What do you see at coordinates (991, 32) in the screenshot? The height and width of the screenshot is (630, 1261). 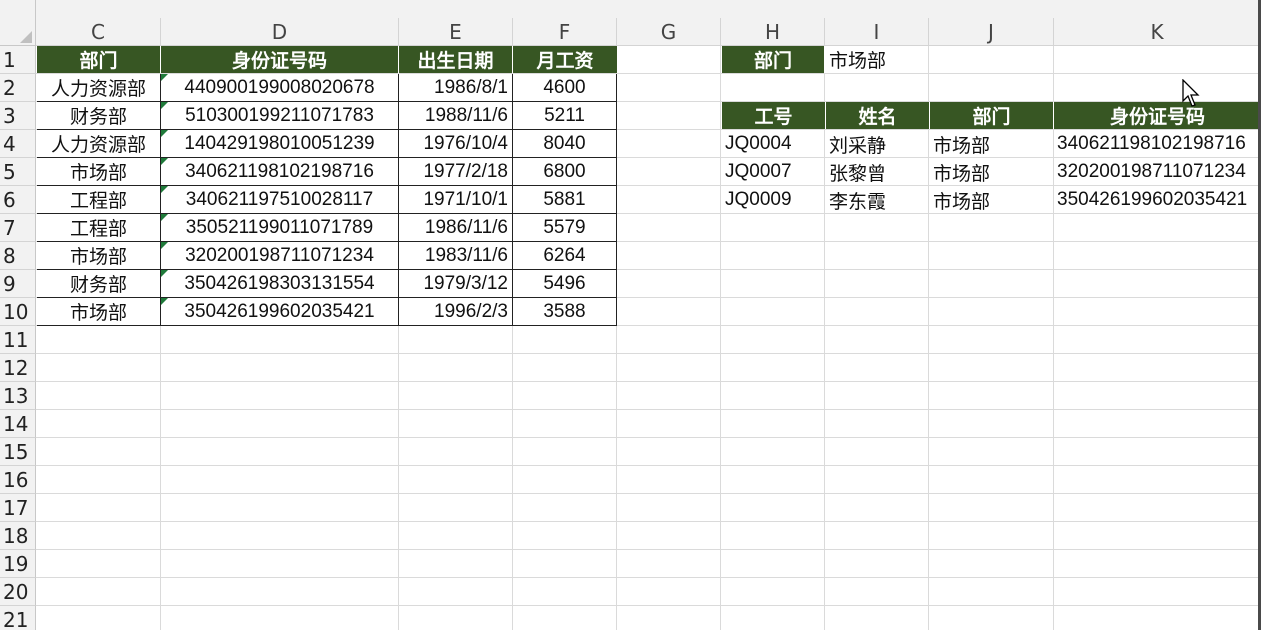 I see `column-header-j: J` at bounding box center [991, 32].